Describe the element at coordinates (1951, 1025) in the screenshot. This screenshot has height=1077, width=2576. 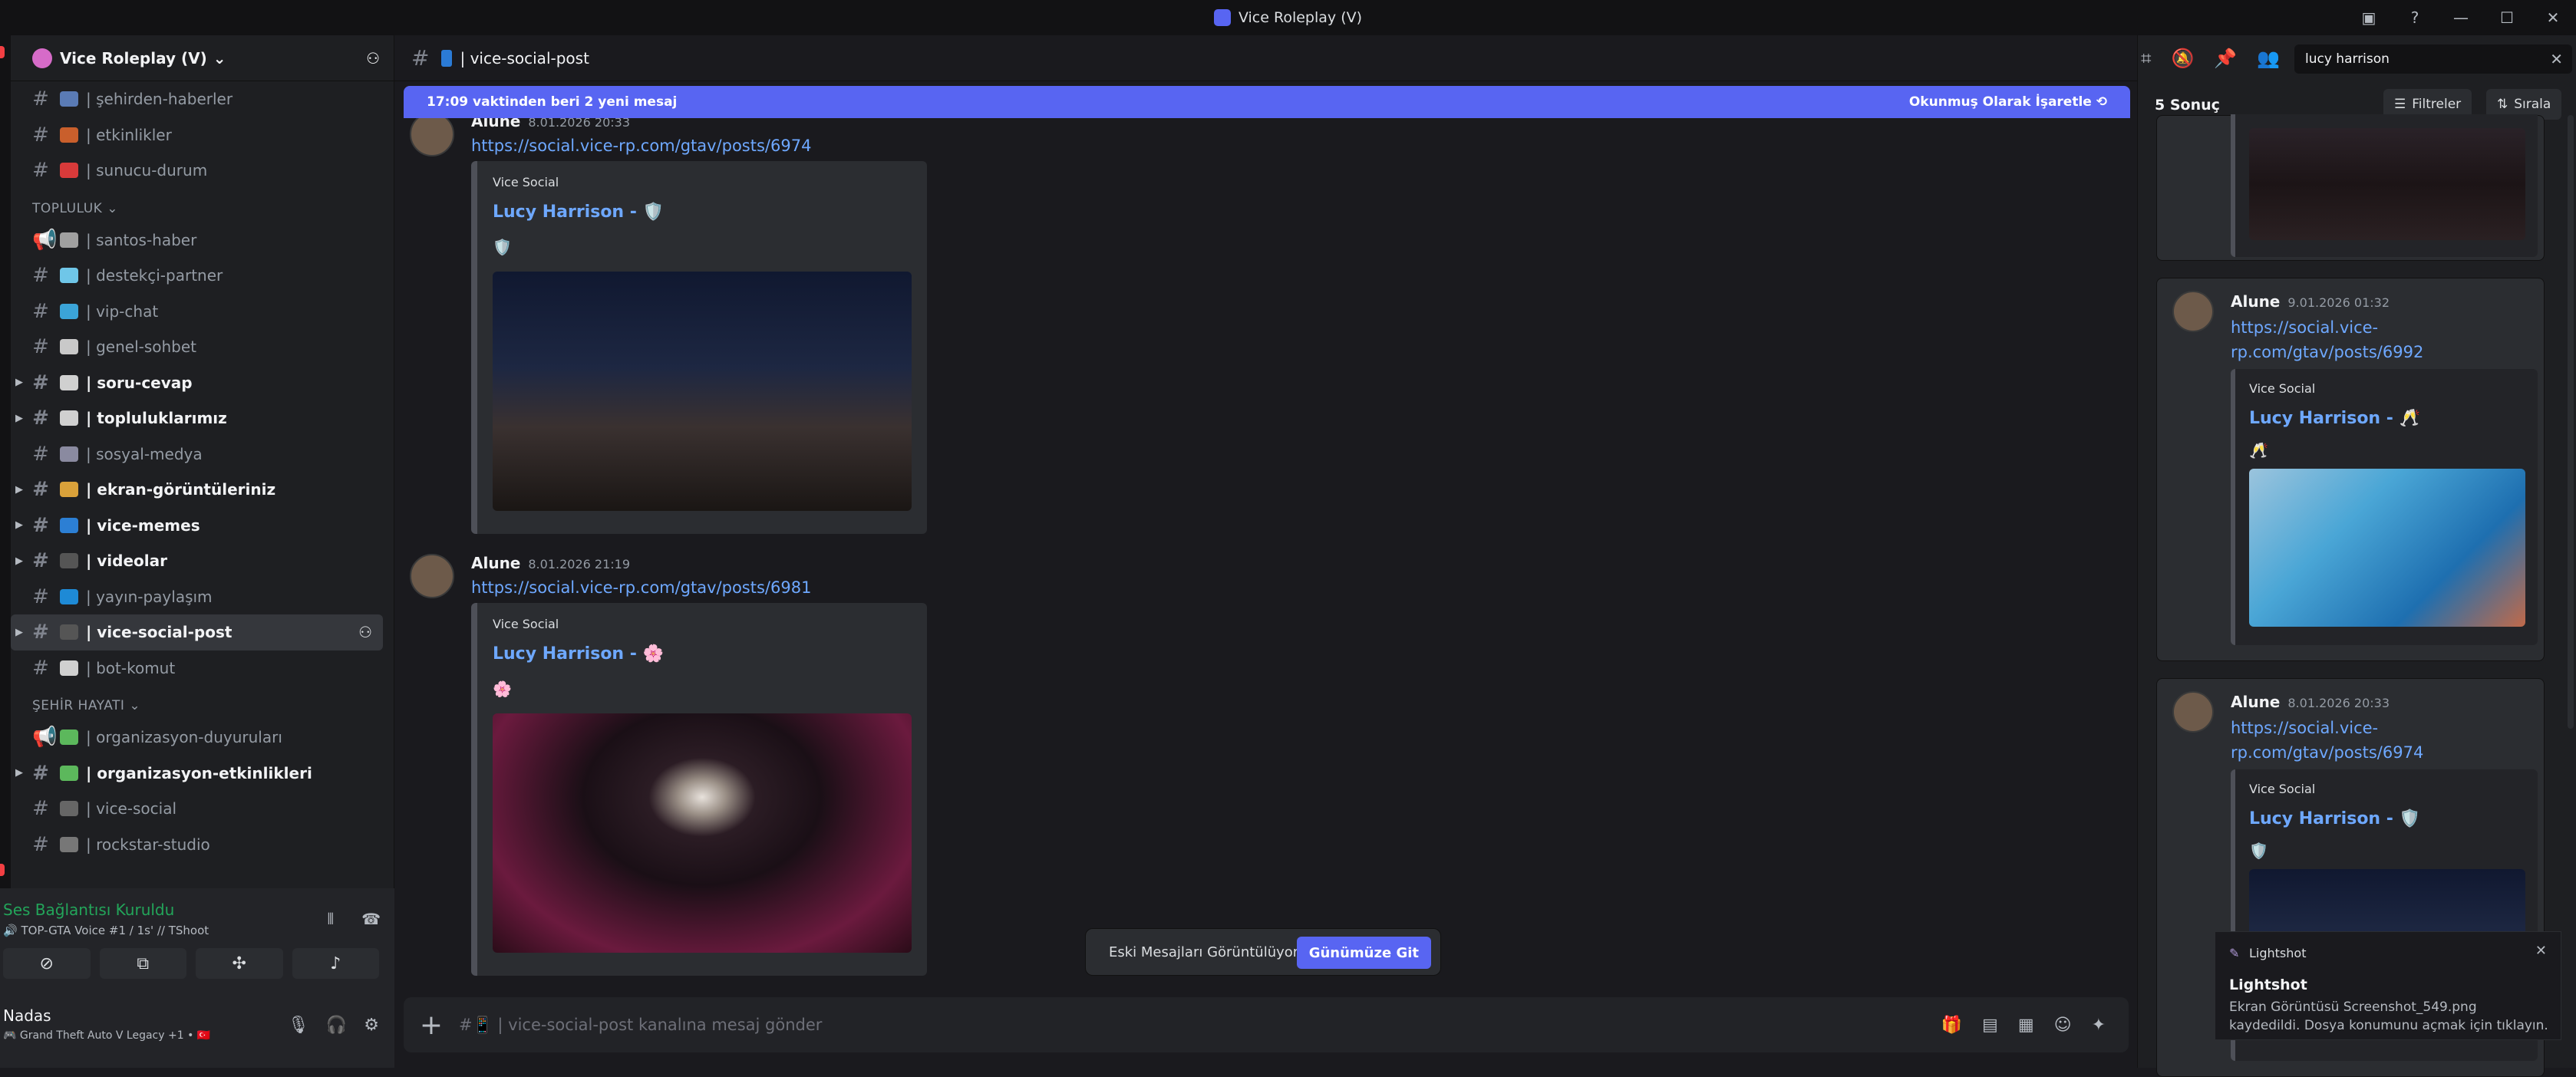
I see `gift-icon: 🎁` at that location.